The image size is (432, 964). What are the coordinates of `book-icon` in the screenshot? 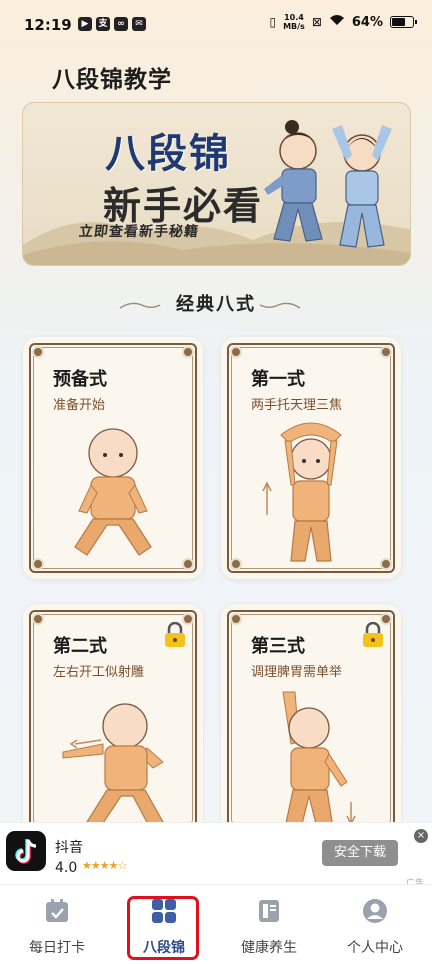 It's located at (269, 911).